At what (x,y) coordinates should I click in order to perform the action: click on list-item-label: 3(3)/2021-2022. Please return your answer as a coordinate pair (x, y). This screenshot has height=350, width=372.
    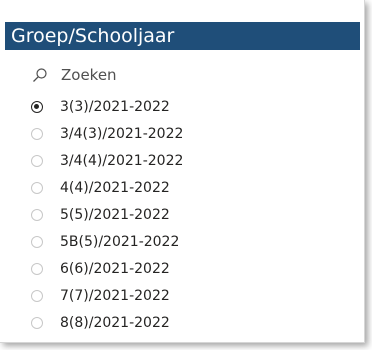
    Looking at the image, I should click on (115, 106).